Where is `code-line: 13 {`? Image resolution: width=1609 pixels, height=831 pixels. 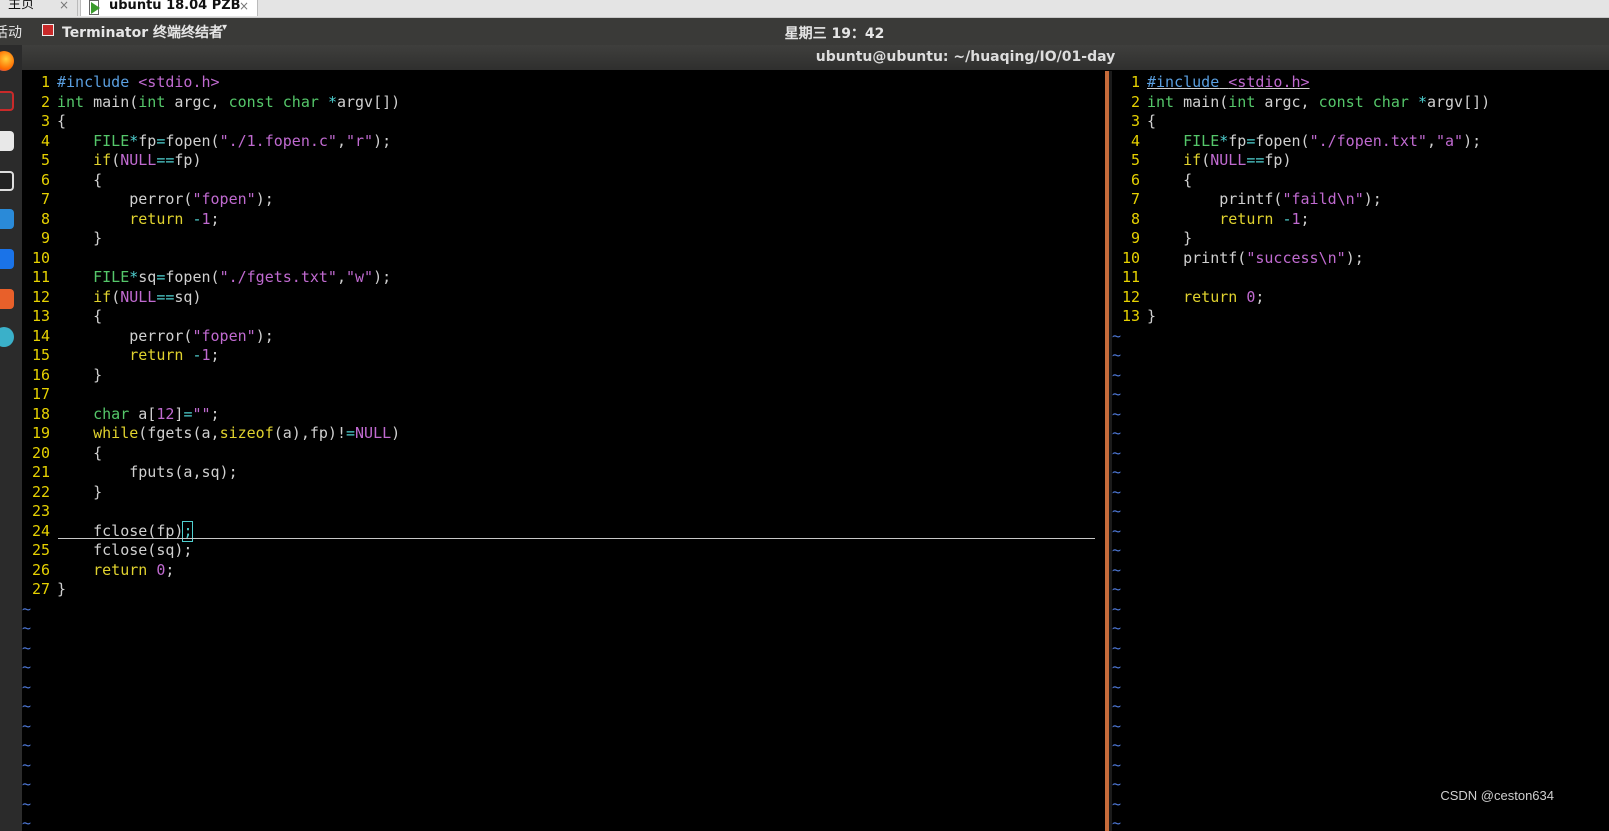
code-line: 13 { is located at coordinates (62, 317).